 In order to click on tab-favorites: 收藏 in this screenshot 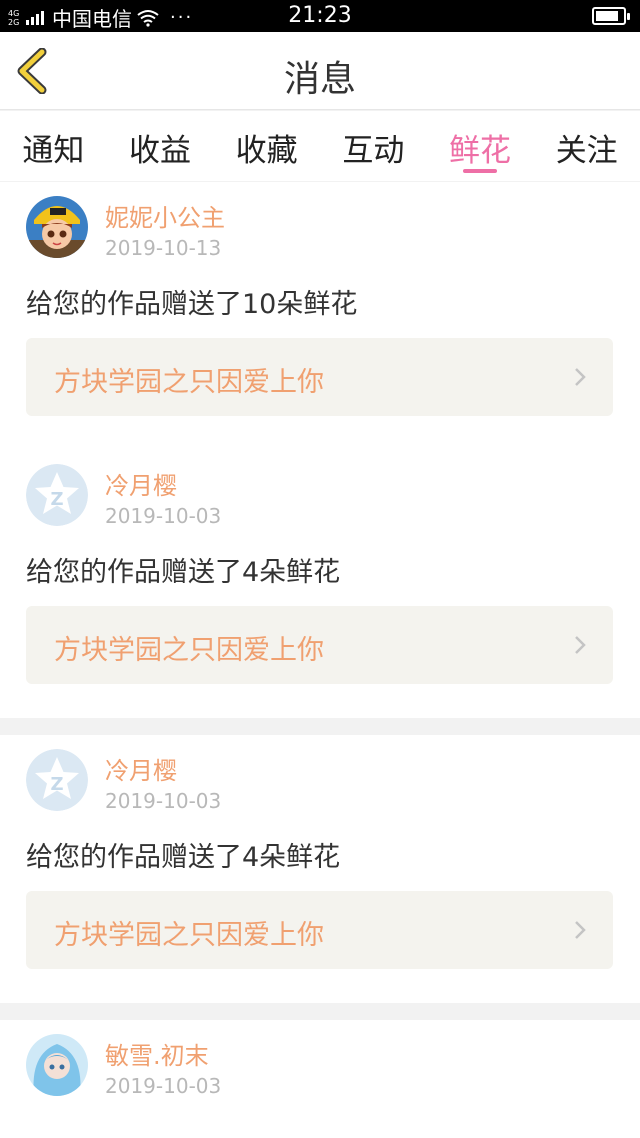, I will do `click(266, 146)`.